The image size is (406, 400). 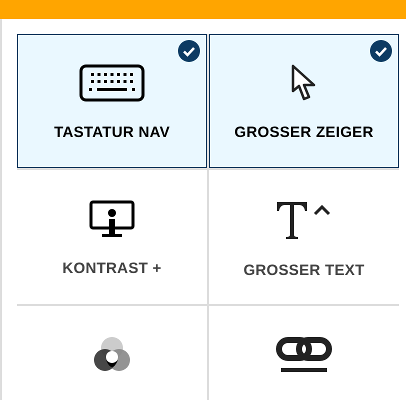 I want to click on monitor-icon, so click(x=112, y=219).